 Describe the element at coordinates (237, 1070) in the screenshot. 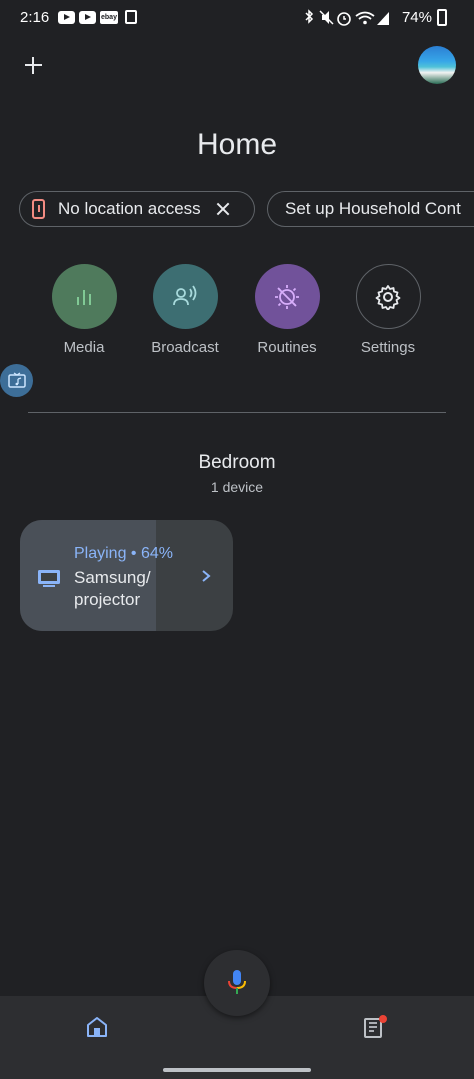

I see `gesture-bar` at that location.